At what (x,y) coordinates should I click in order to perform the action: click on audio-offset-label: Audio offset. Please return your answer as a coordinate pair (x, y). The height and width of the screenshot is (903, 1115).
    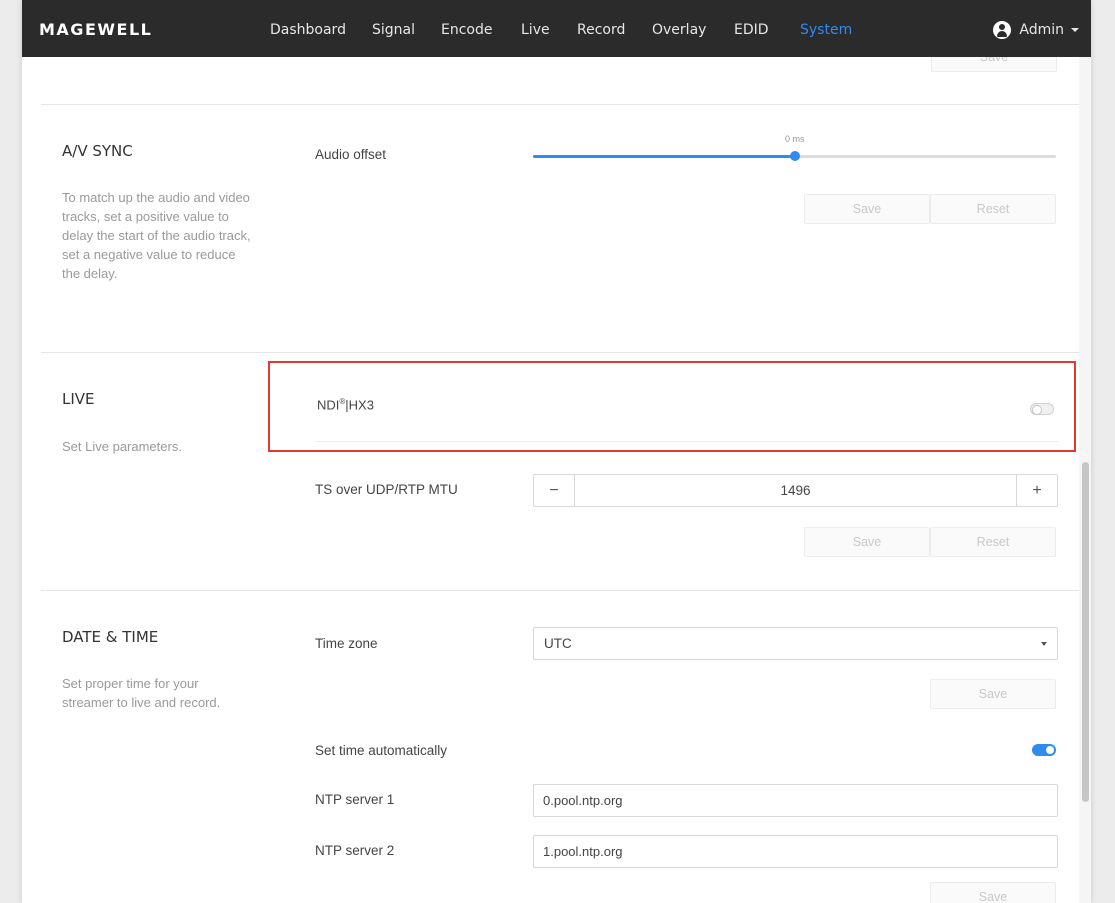
    Looking at the image, I should click on (351, 154).